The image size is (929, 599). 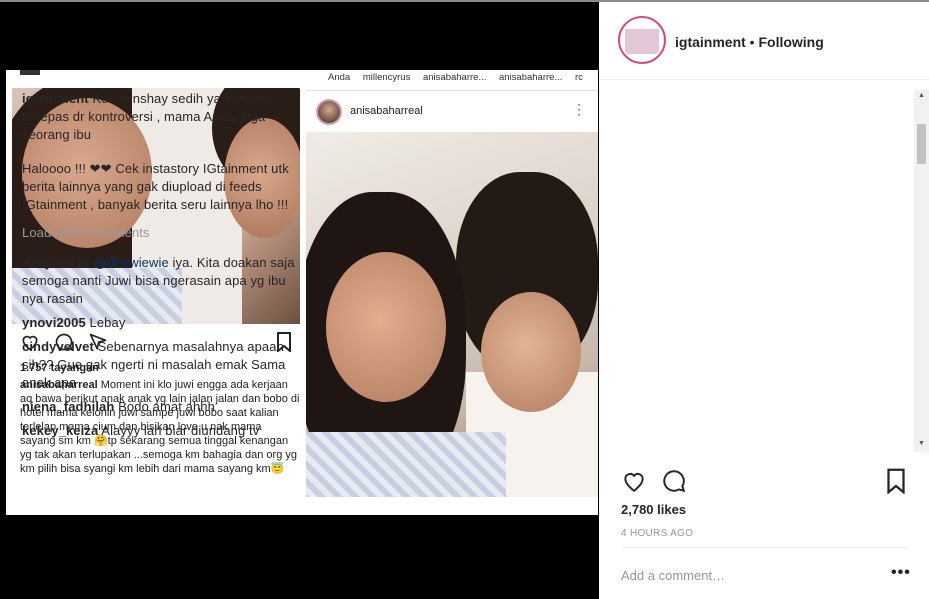 I want to click on account-name: igtainment, so click(x=710, y=42).